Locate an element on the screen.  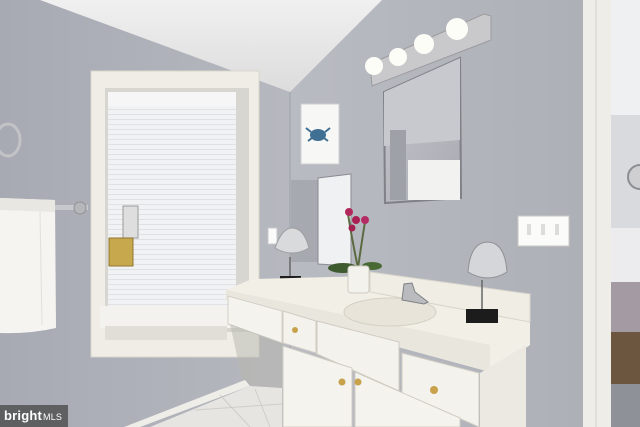
door-frame is located at coordinates (597, 213).